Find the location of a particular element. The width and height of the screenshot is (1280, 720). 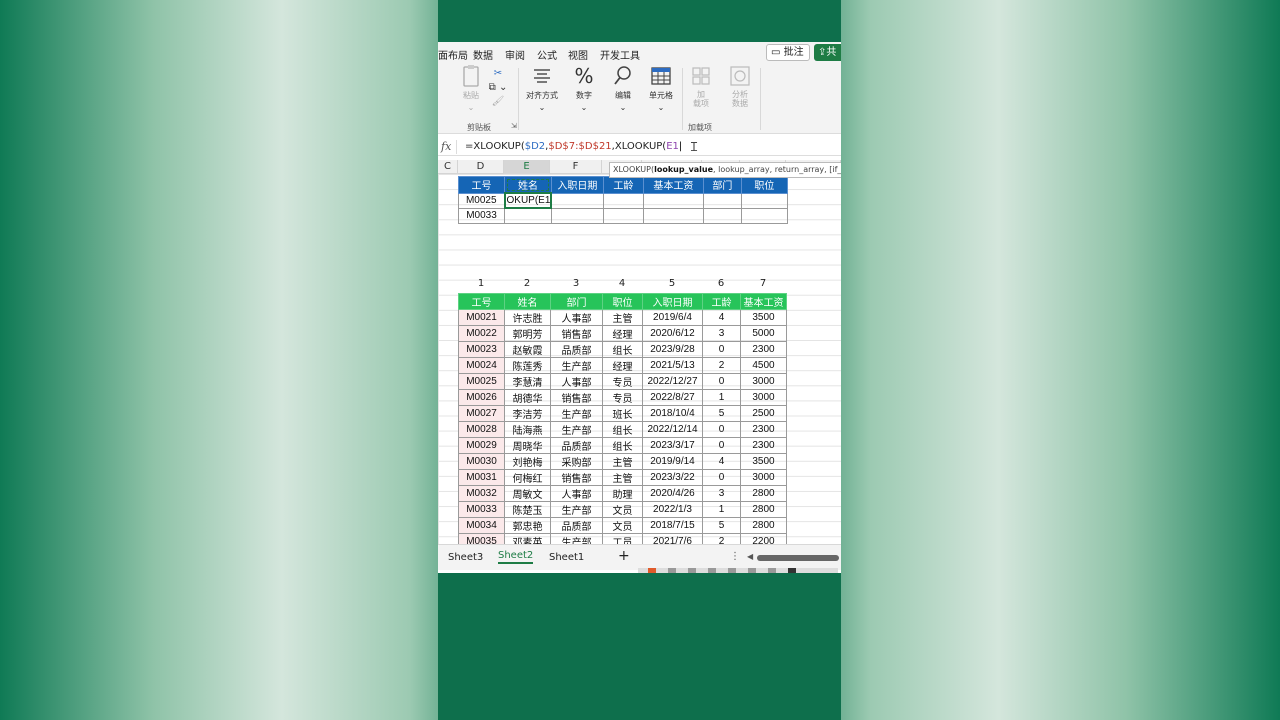

table-cell: 销售部 is located at coordinates (576, 333).